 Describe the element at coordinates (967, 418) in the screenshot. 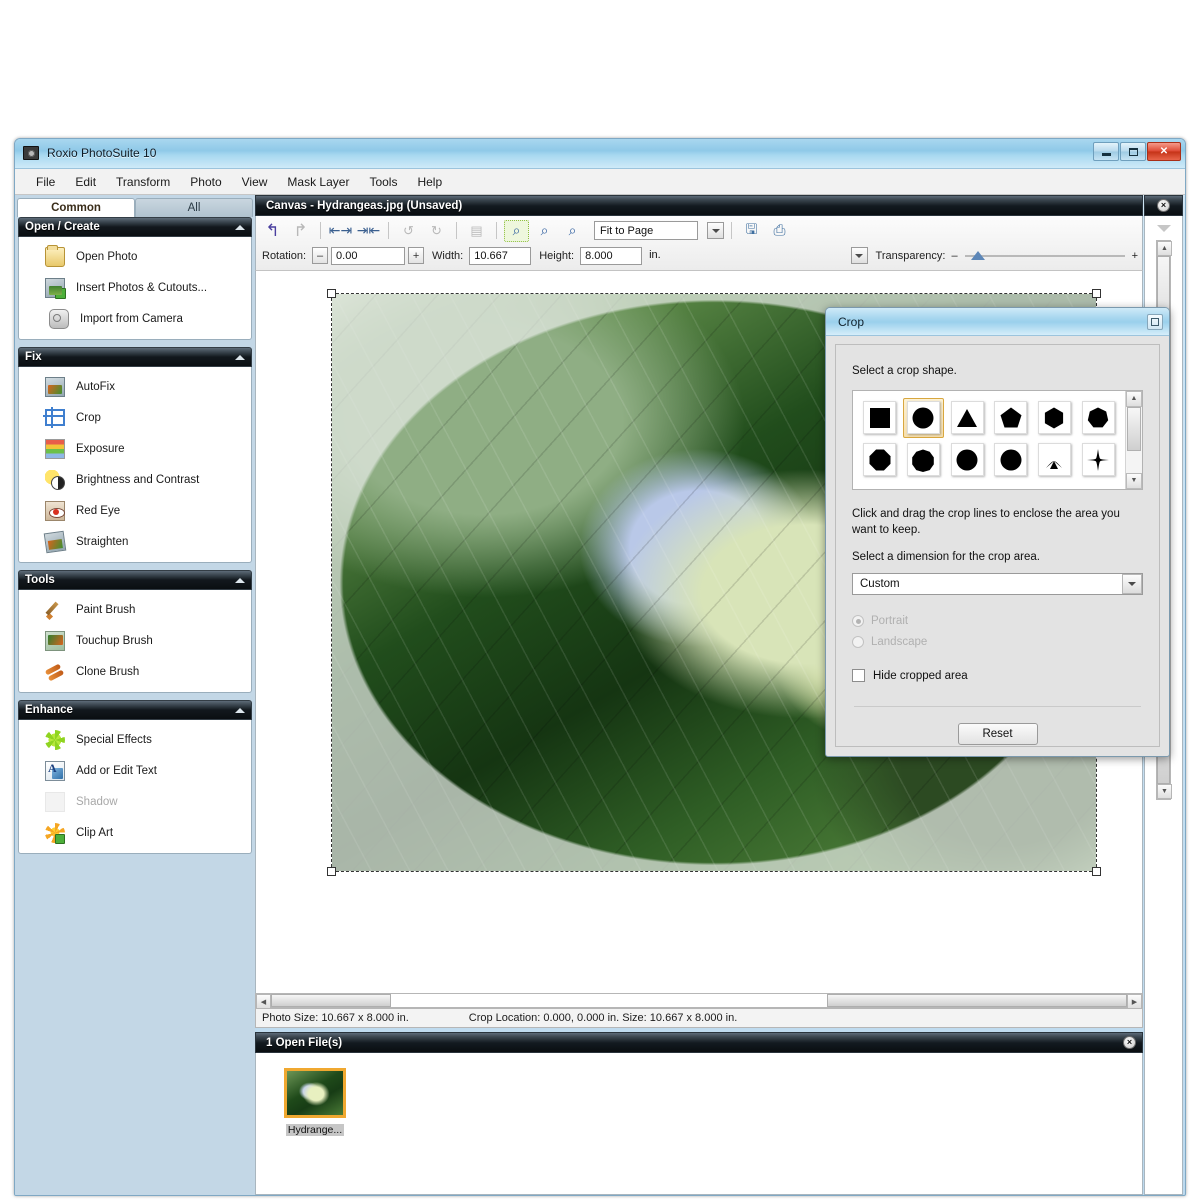

I see `crop-shape-triangle` at that location.